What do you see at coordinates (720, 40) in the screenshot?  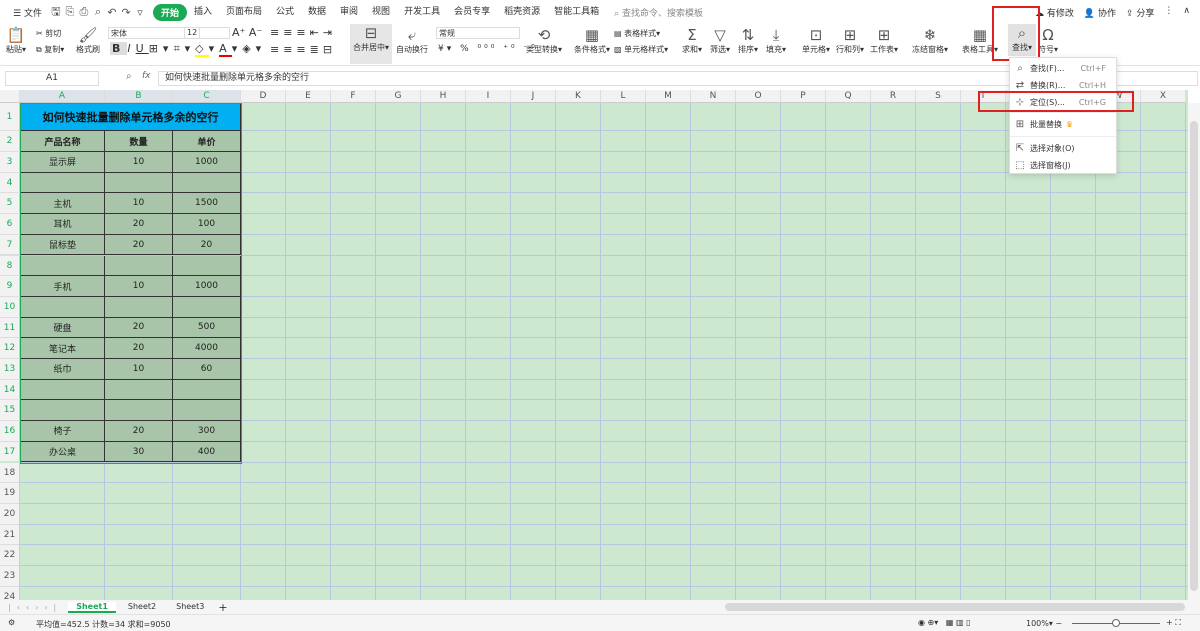 I see `filter-button: ▽ 筛选▾` at bounding box center [720, 40].